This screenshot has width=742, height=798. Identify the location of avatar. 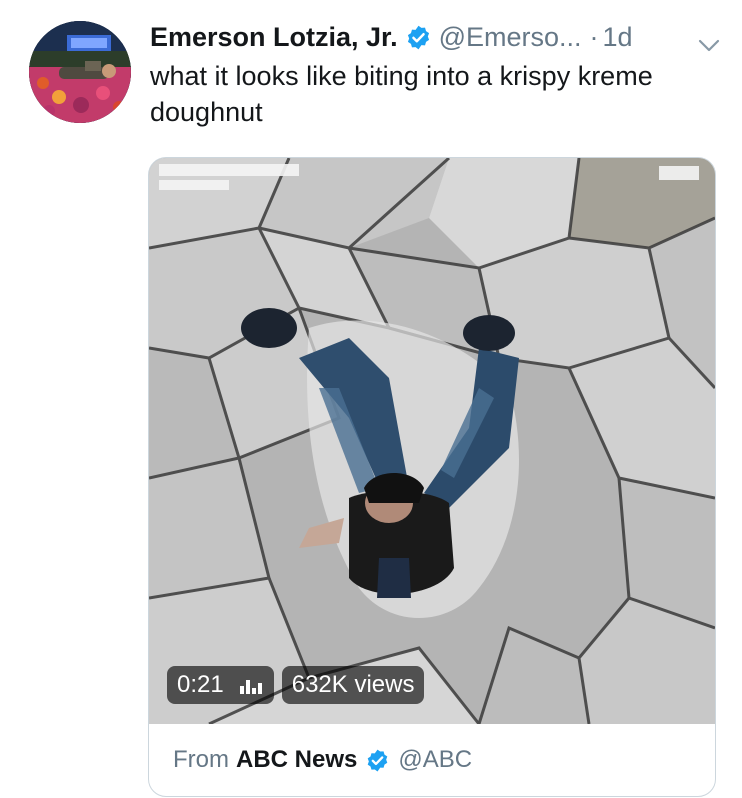
(80, 72).